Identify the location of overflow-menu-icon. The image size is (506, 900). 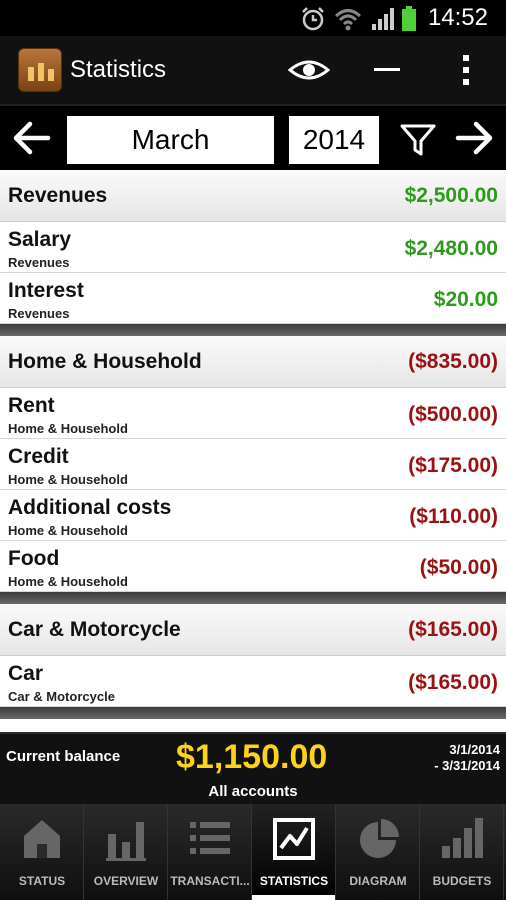
(466, 70).